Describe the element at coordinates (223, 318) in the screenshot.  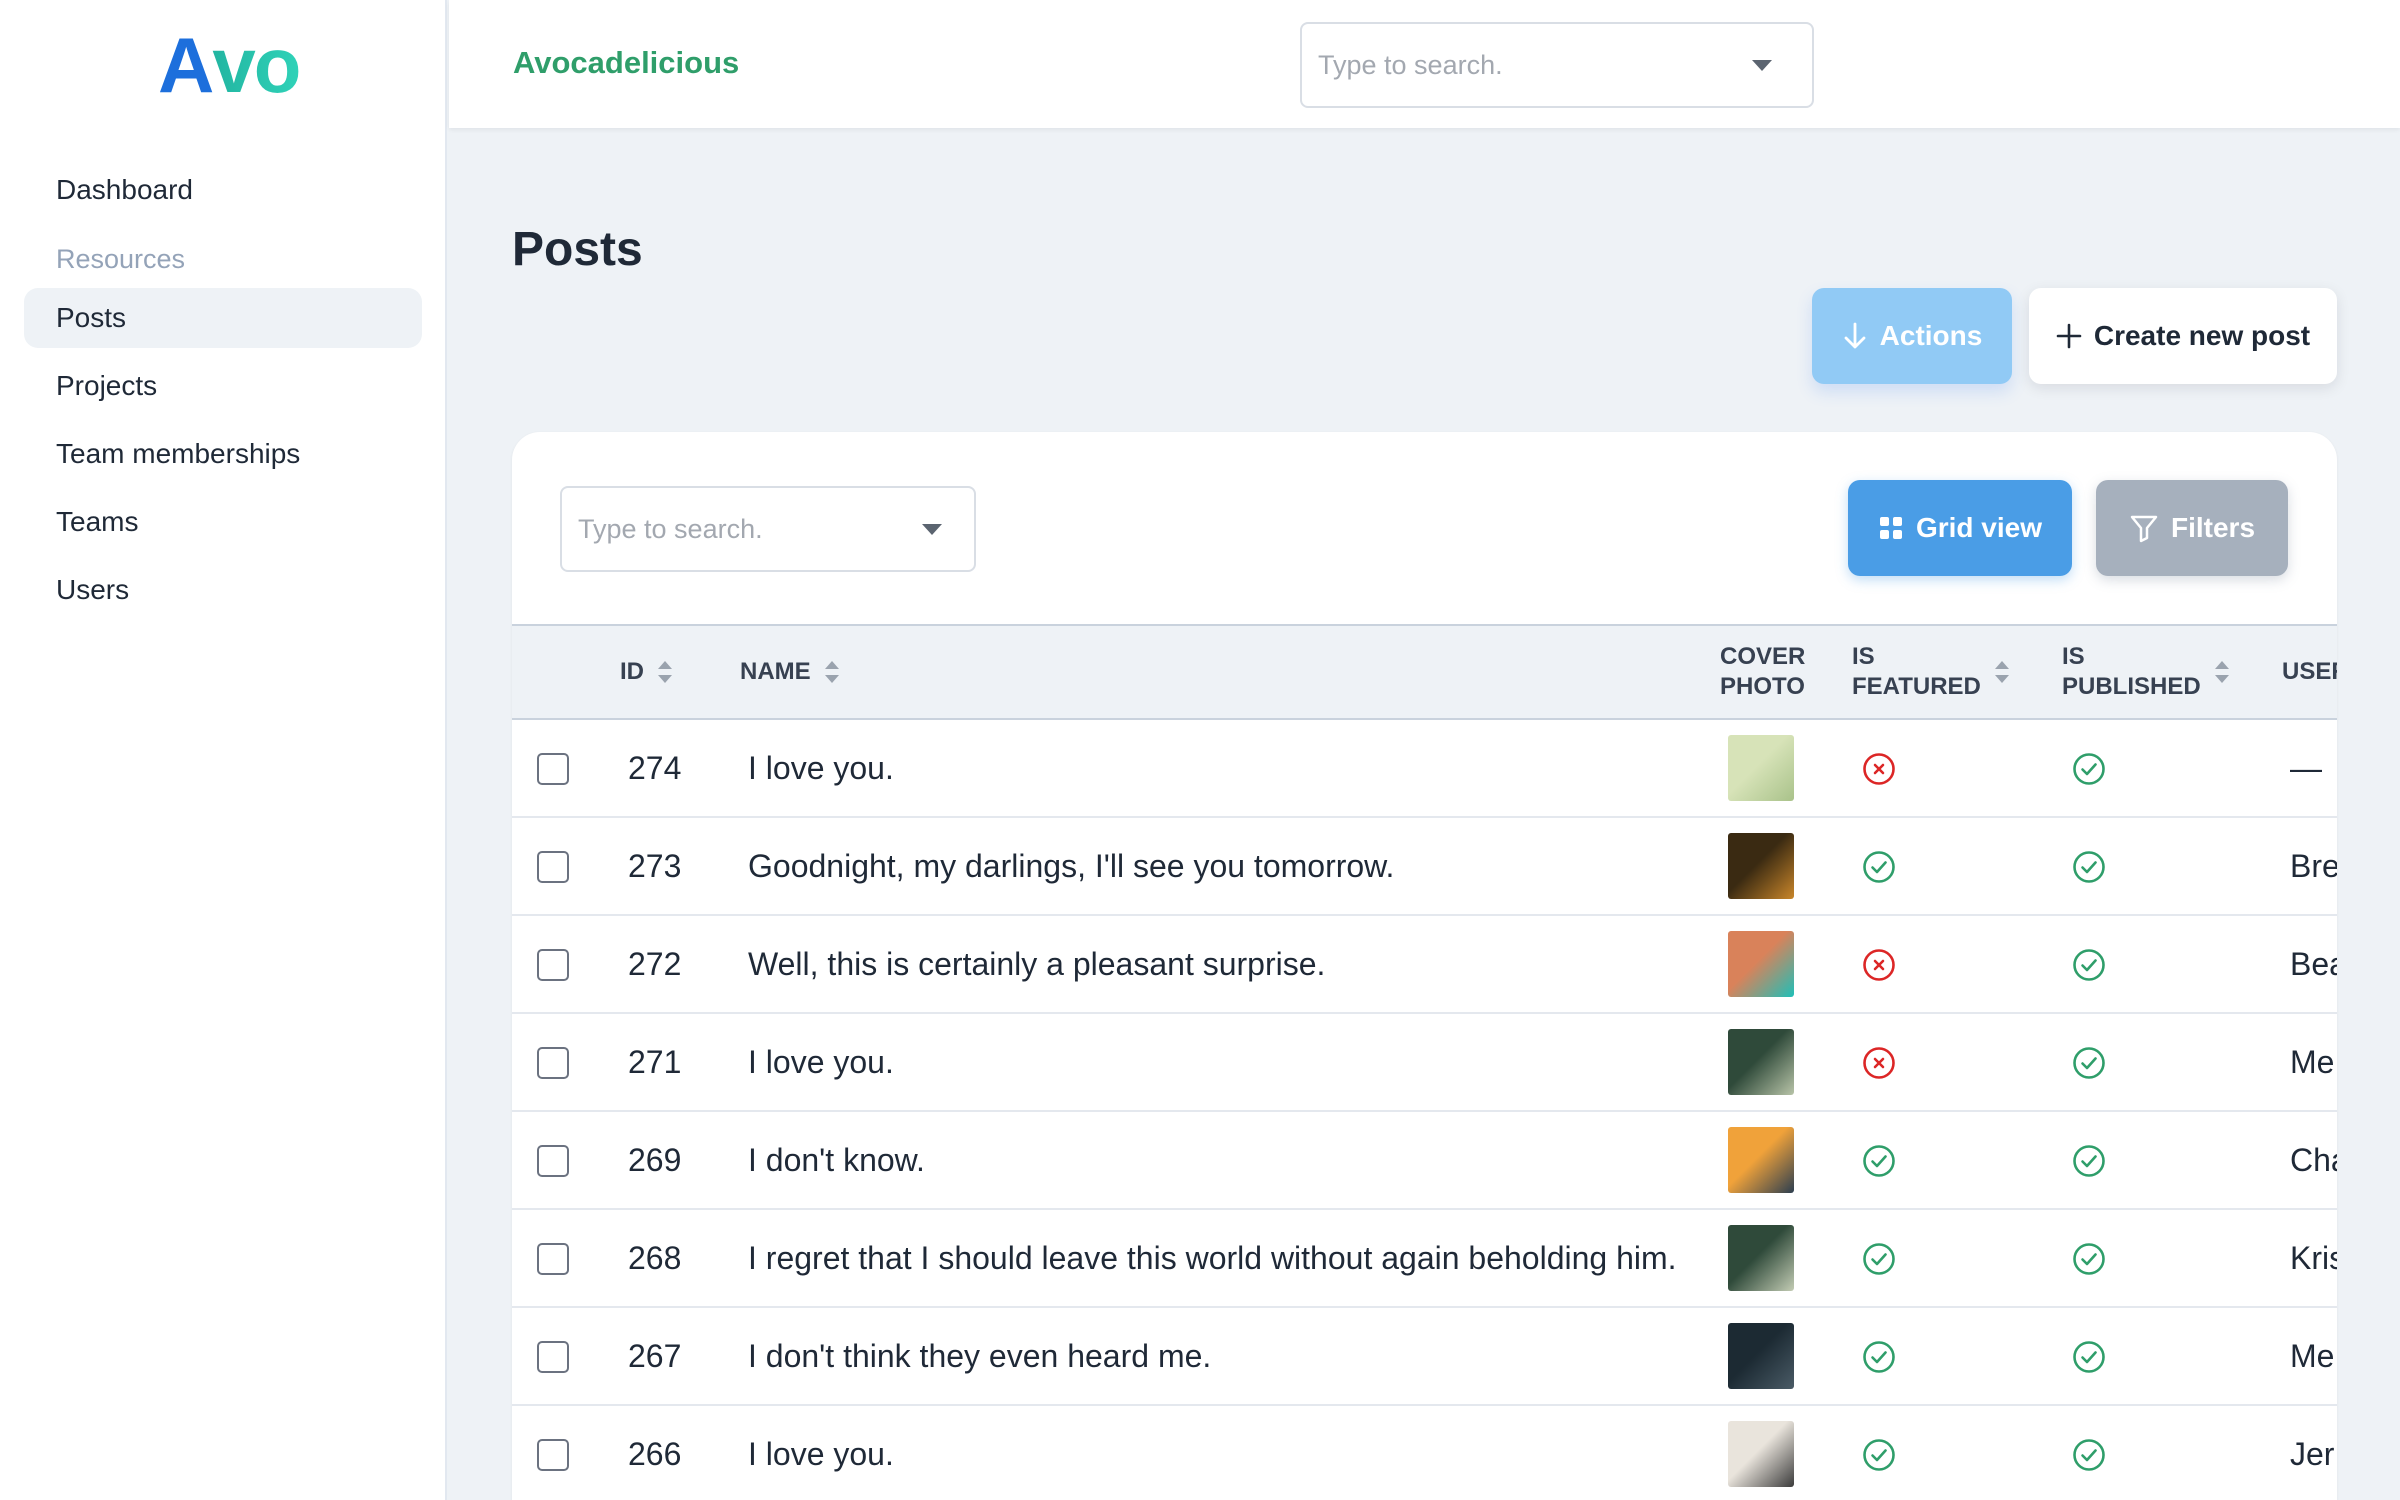
I see `sidebar-item-posts: Posts` at that location.